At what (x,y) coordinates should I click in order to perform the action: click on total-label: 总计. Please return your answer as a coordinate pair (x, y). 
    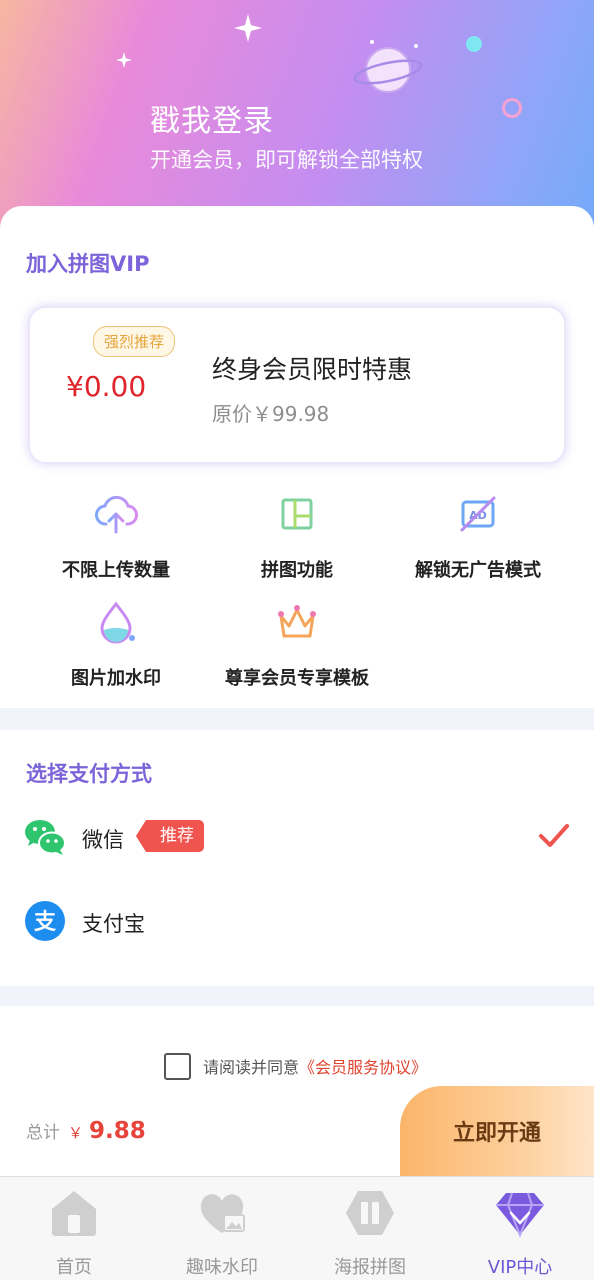
    Looking at the image, I should click on (43, 1133).